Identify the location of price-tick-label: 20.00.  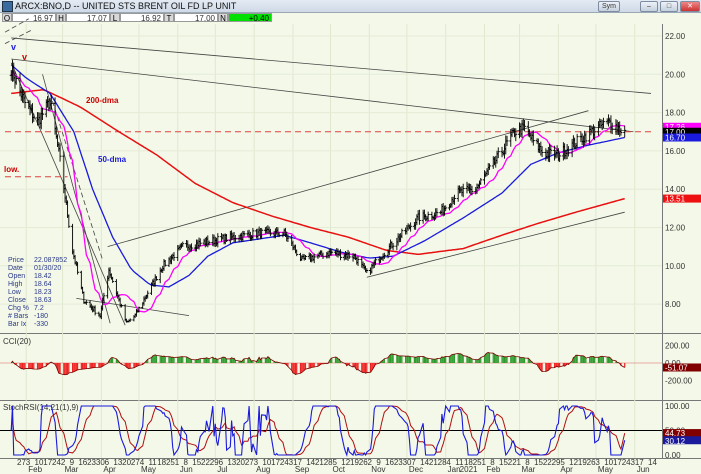
(675, 74).